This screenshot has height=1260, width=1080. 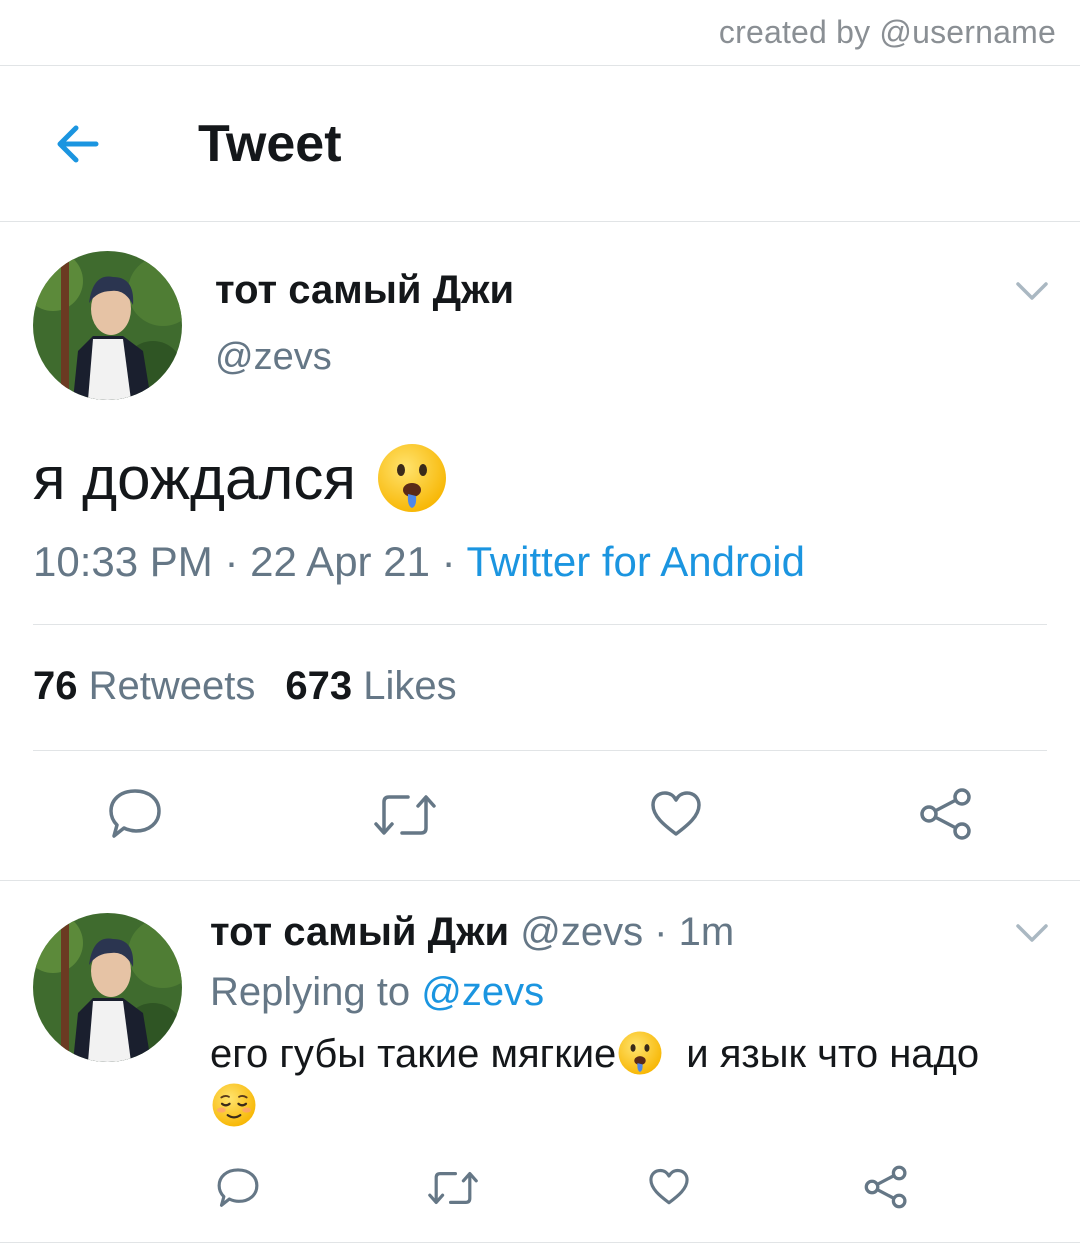 What do you see at coordinates (273, 357) in the screenshot?
I see `author-handle: @zevs` at bounding box center [273, 357].